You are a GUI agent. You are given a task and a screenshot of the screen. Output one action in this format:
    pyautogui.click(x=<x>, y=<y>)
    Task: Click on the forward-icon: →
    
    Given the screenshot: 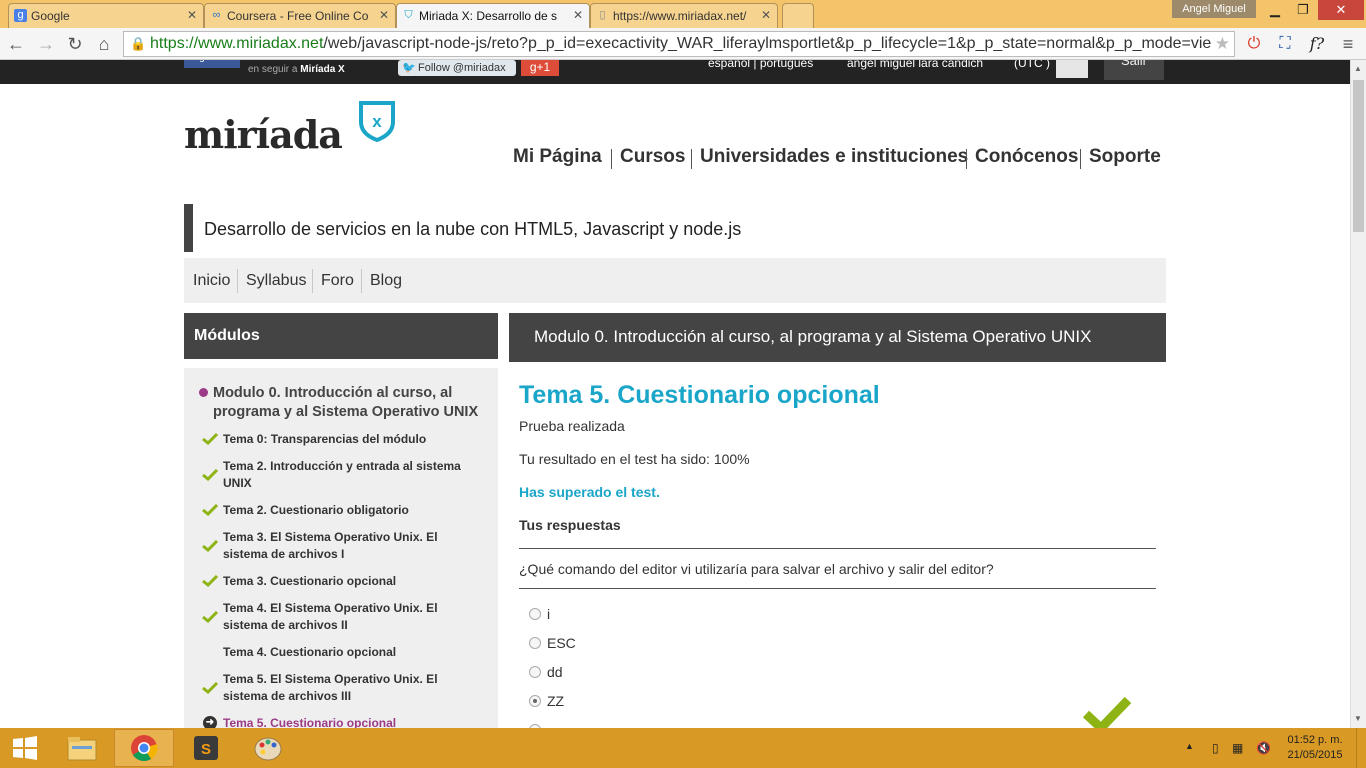 What is the action you would take?
    pyautogui.click(x=46, y=44)
    